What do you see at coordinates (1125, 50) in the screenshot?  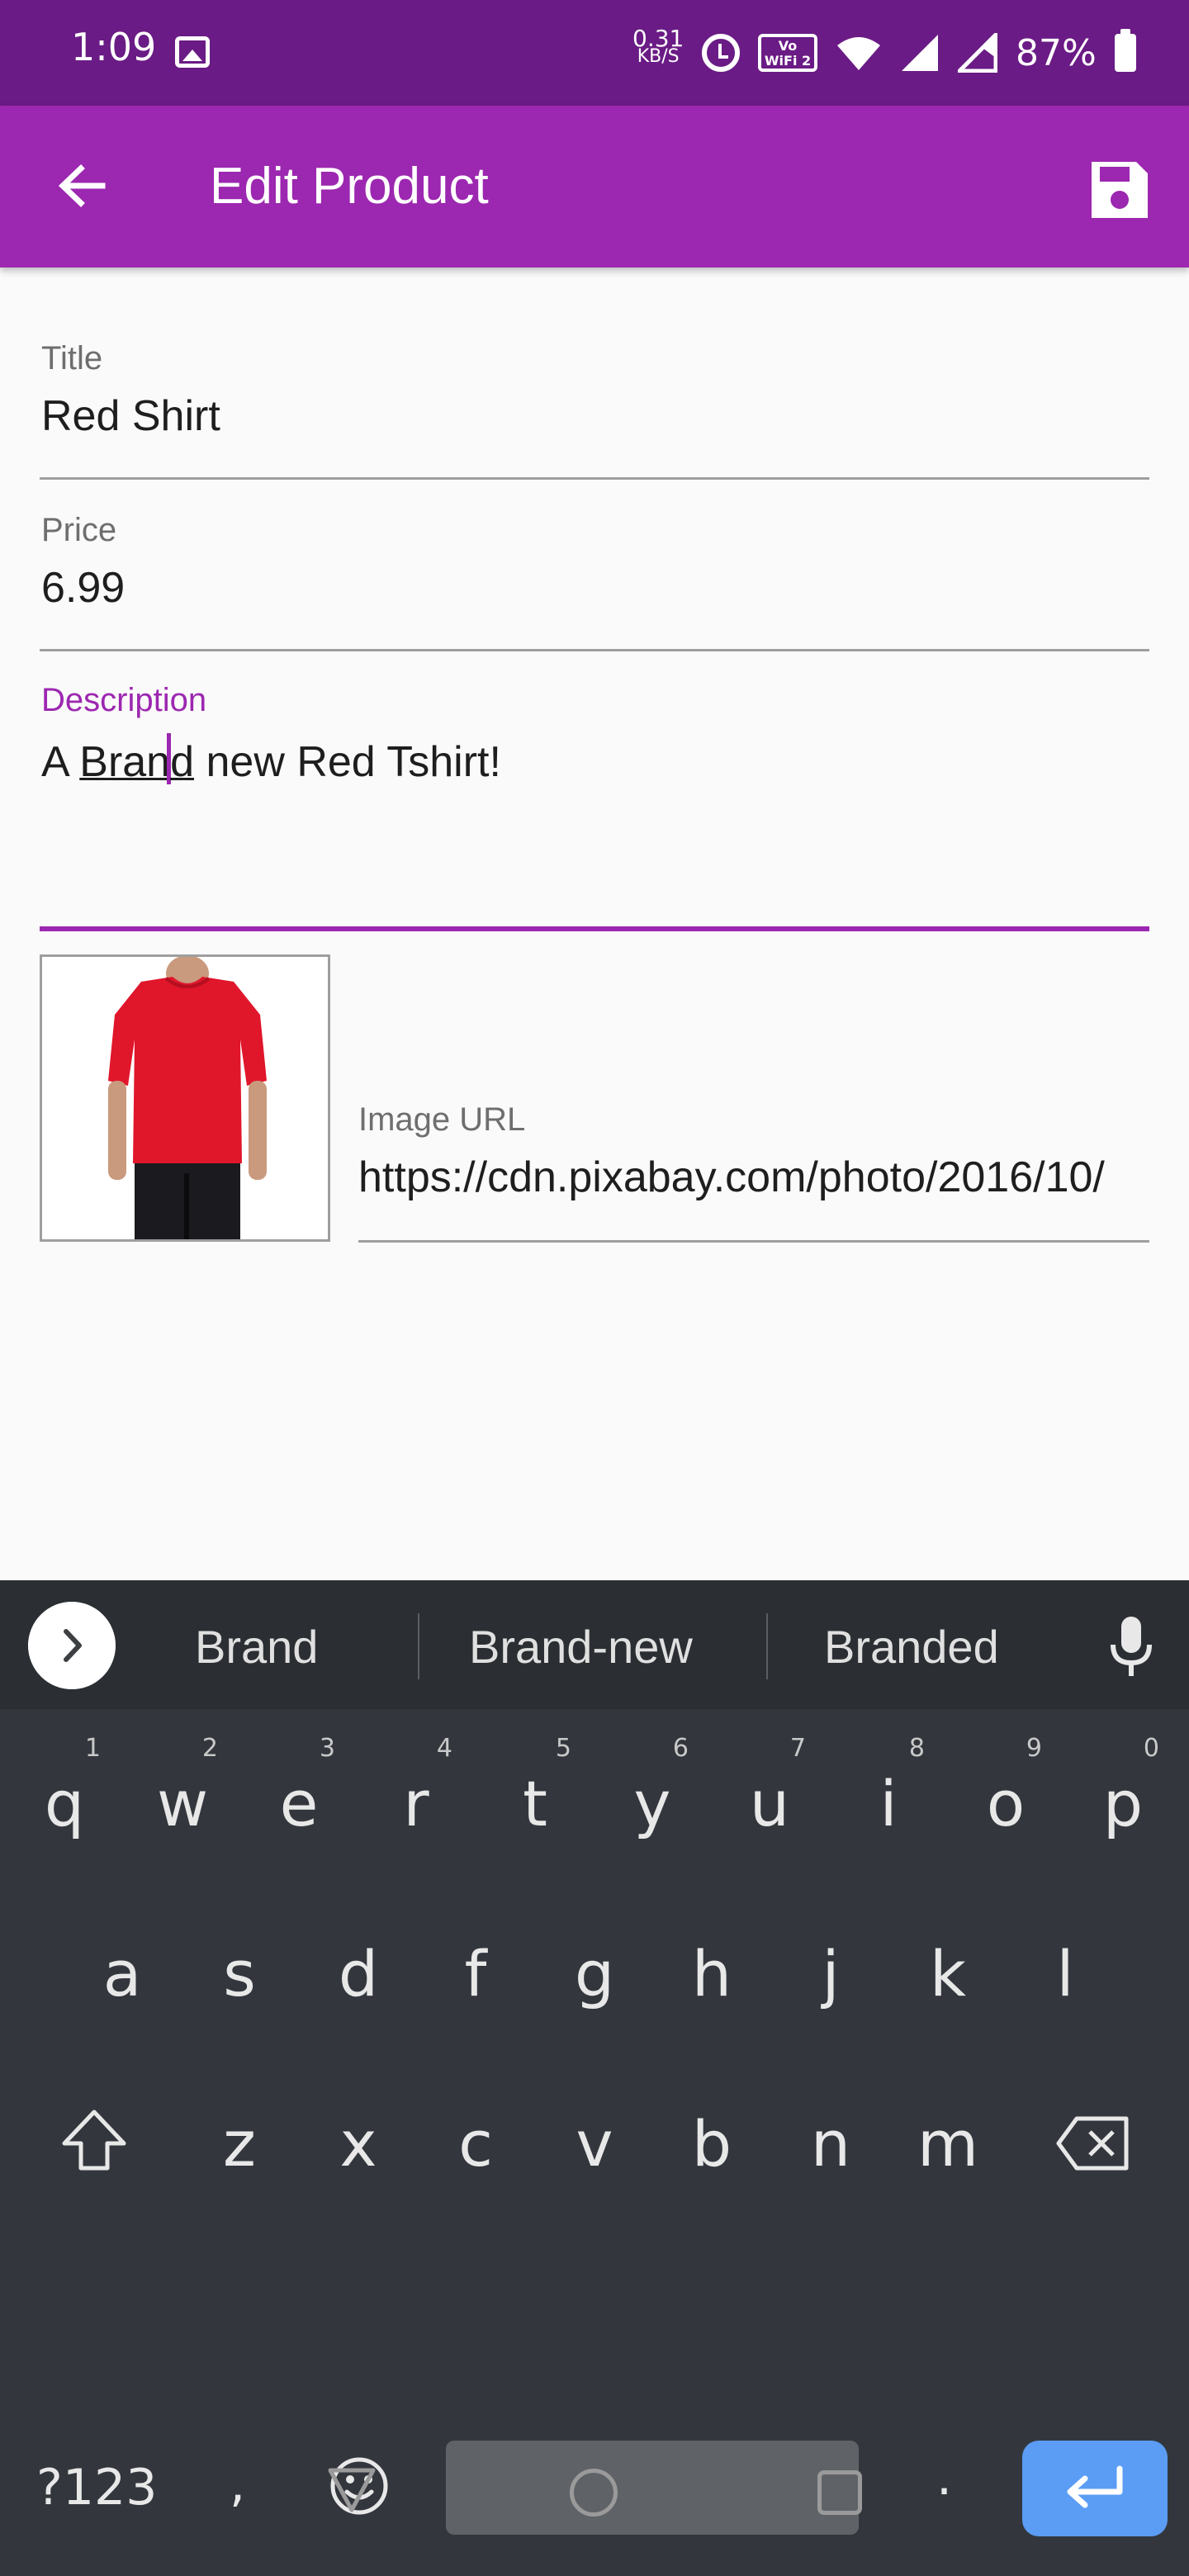 I see `battery-icon` at bounding box center [1125, 50].